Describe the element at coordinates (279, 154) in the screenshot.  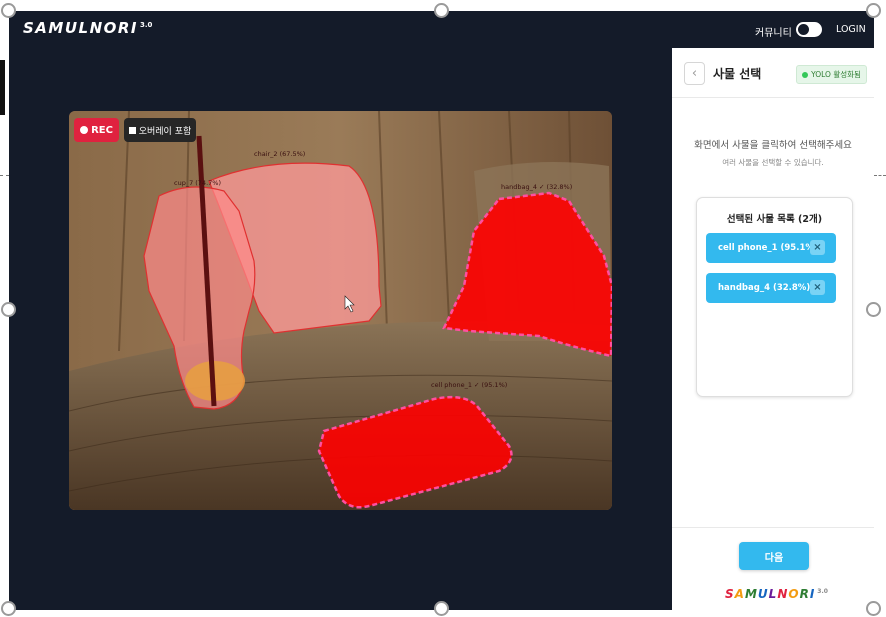
I see `detection-label: chair_2 (67.5%)` at that location.